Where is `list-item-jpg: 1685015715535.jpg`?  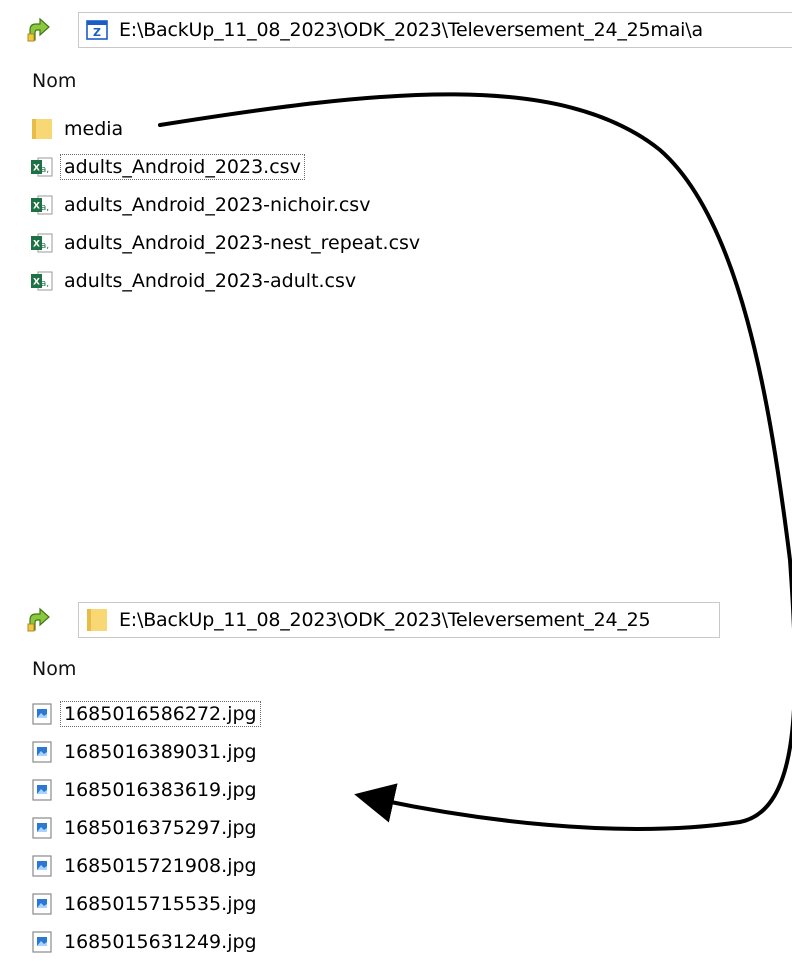 list-item-jpg: 1685015715535.jpg is located at coordinates (145, 904).